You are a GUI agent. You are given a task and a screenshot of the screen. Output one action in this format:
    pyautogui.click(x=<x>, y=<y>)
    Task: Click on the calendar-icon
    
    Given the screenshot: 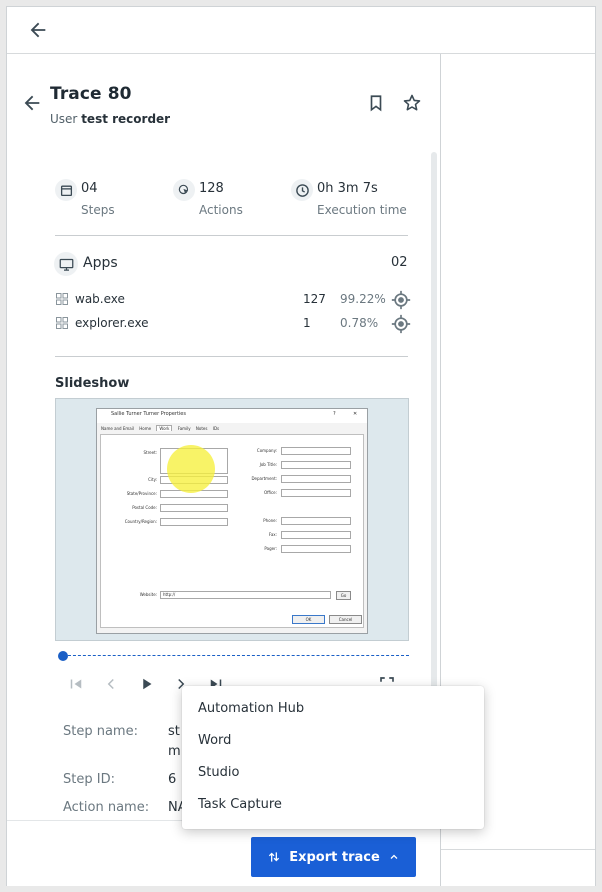 What is the action you would take?
    pyautogui.click(x=66, y=190)
    